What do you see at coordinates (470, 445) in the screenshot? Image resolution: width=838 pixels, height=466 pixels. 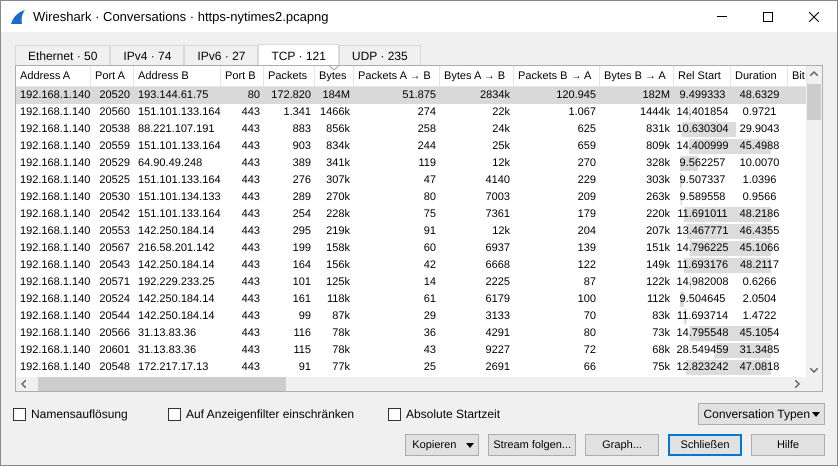 I see `caret-icon` at bounding box center [470, 445].